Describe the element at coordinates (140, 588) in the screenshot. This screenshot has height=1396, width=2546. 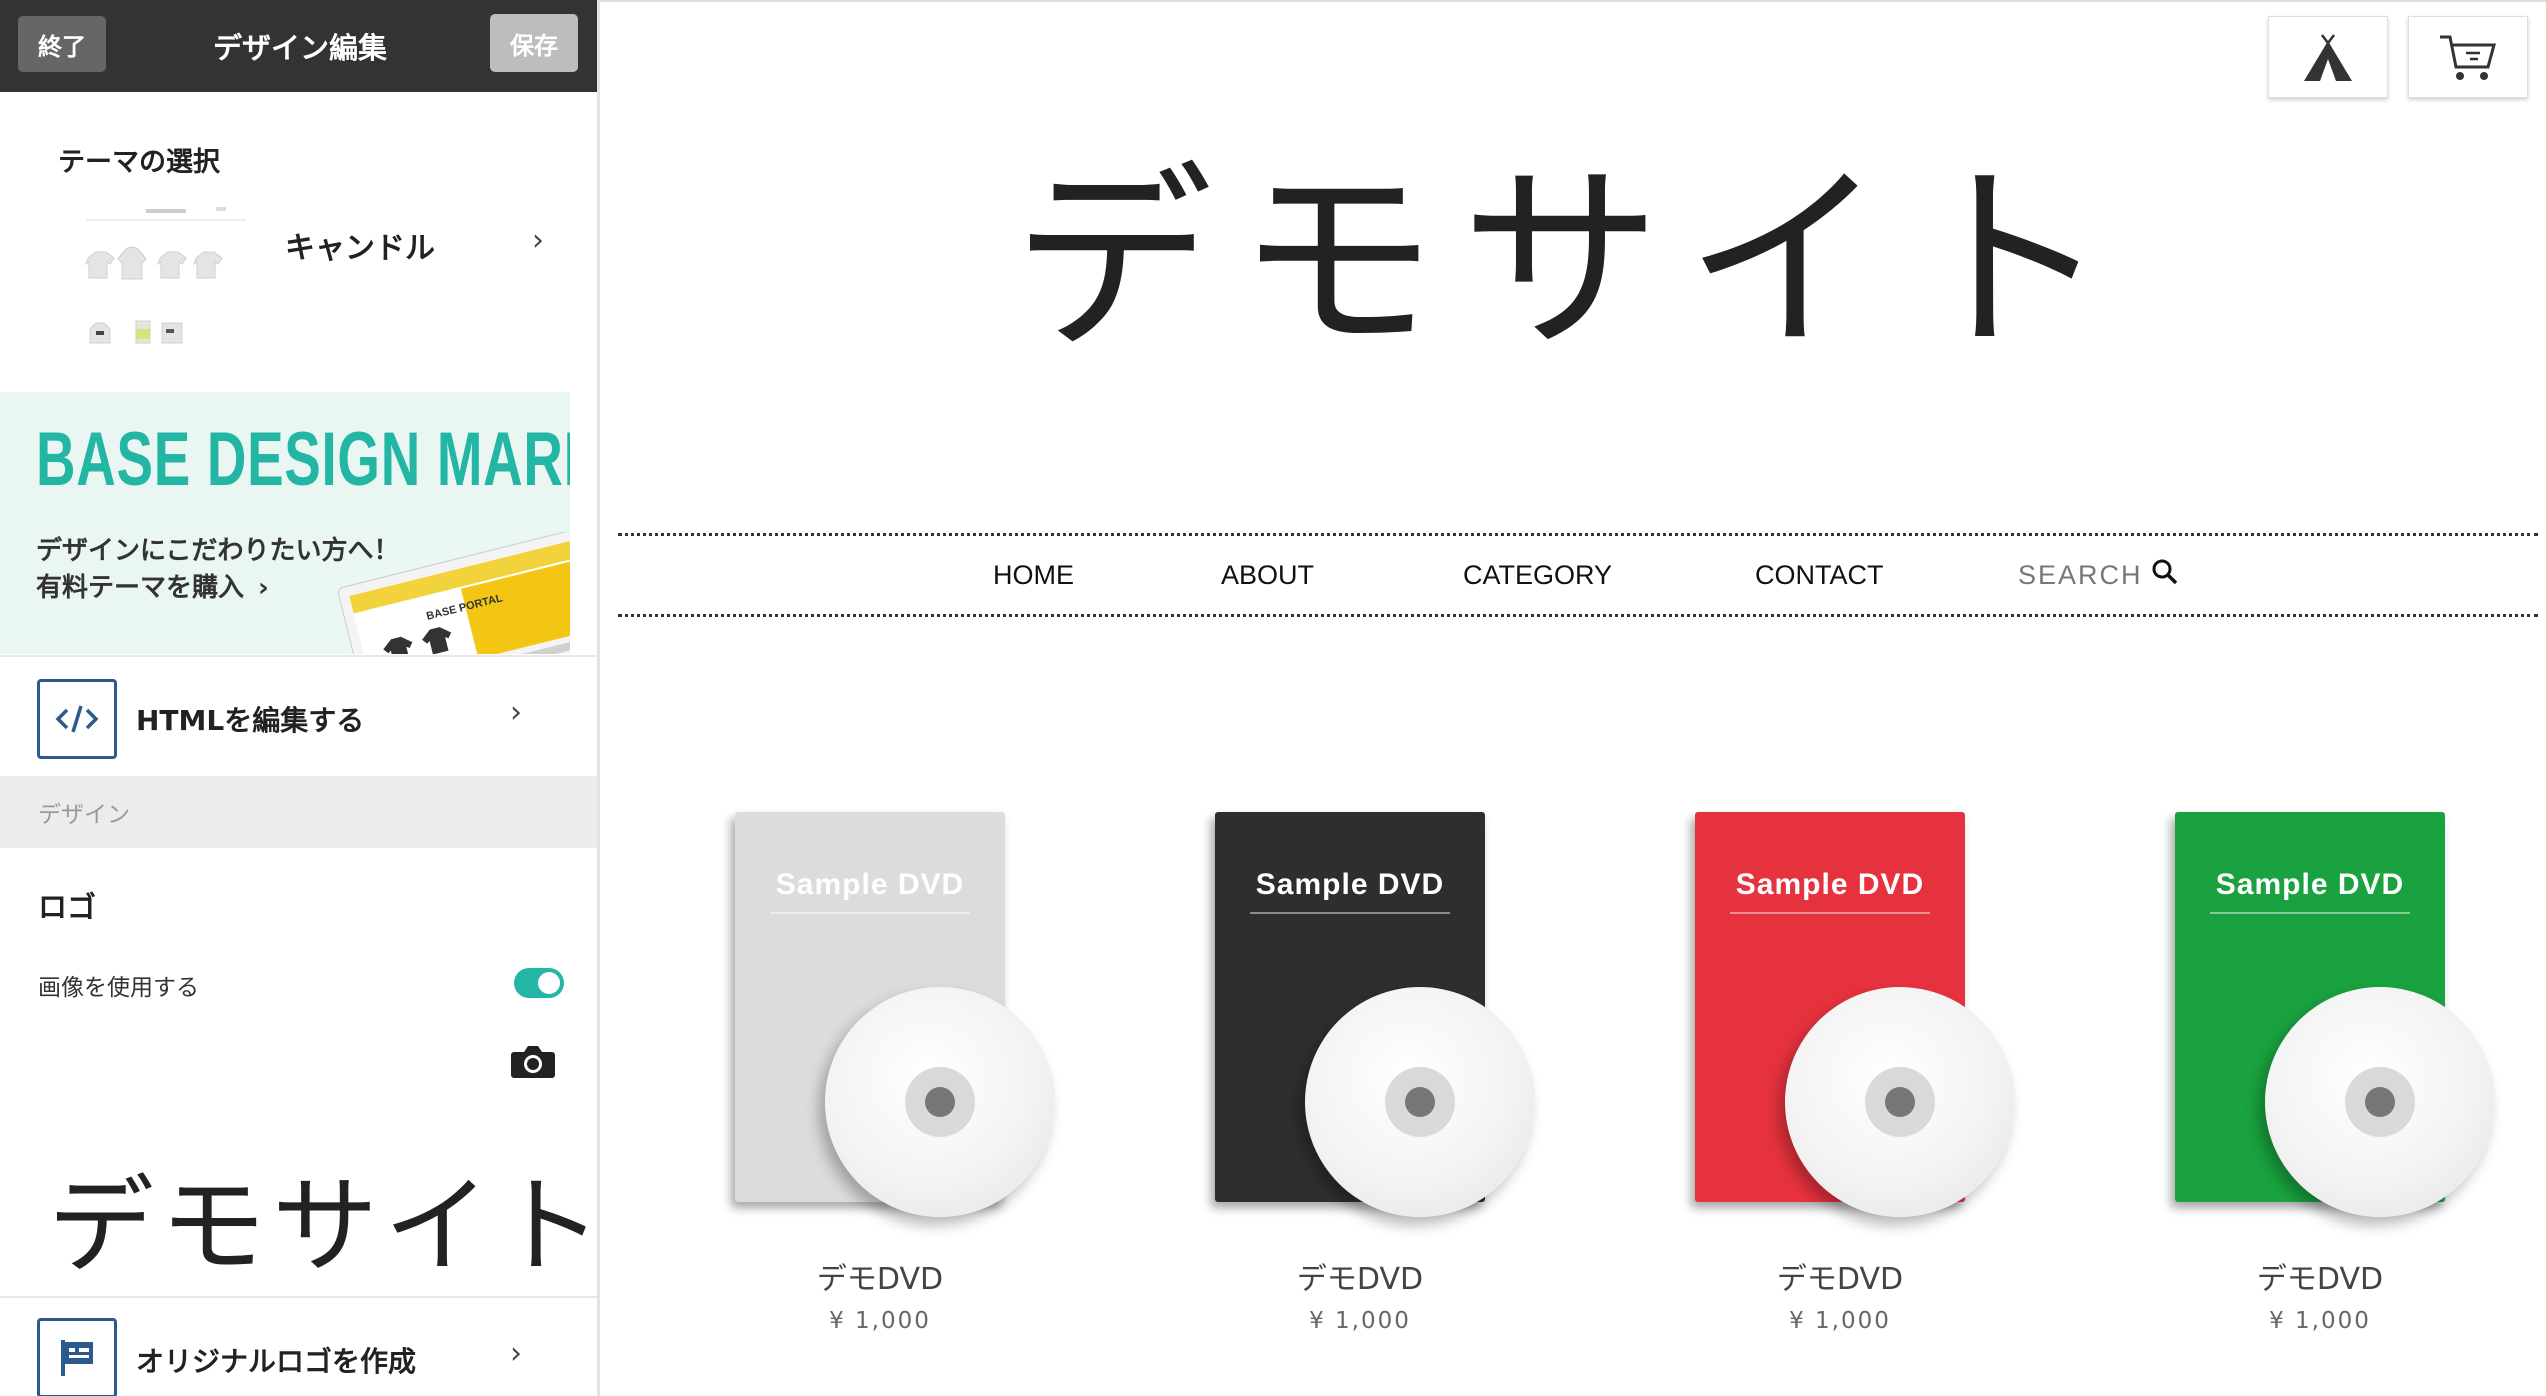
I see `banner-cta-label: 有料テーマを購入` at that location.